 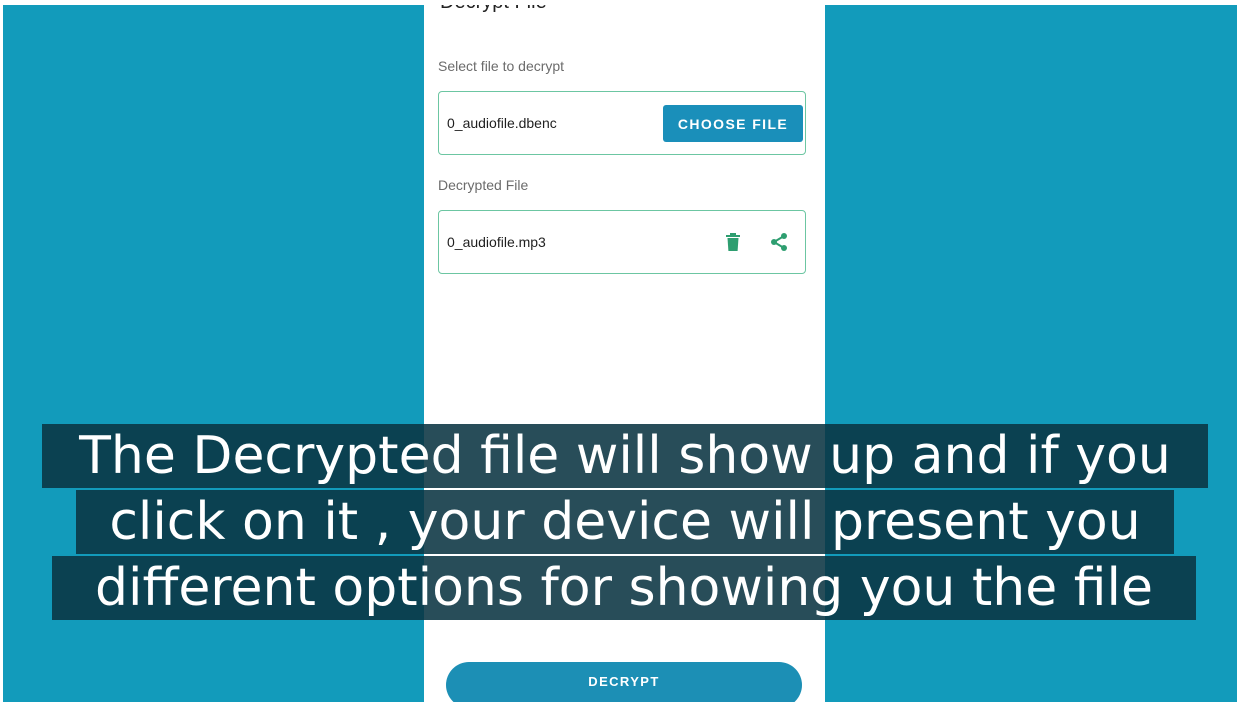 What do you see at coordinates (622, 123) in the screenshot?
I see `select-file-box: 0_audiofile.dbenc CHOOSE FILE` at bounding box center [622, 123].